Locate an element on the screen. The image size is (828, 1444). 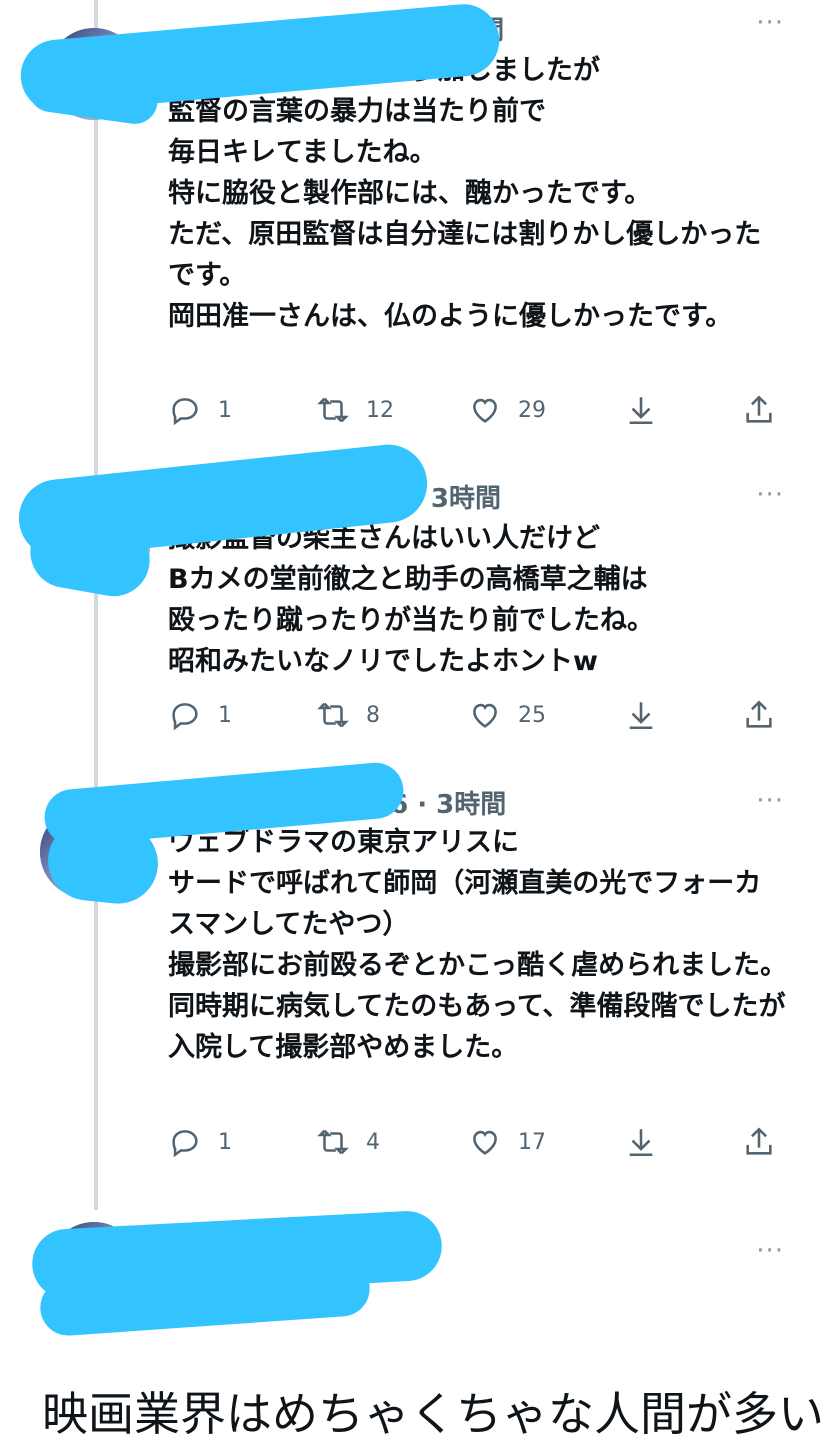
tweet-actions: 1 8 25 is located at coordinates (478, 718).